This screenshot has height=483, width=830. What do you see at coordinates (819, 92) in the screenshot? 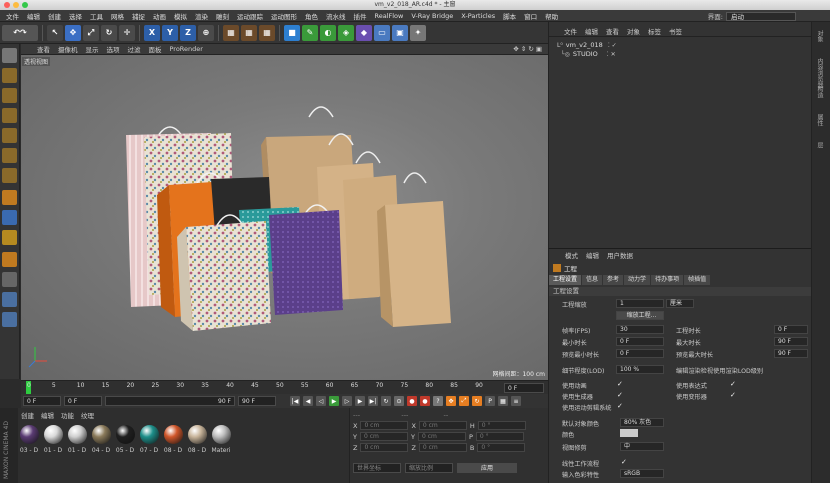
I see `side-tab: 构造` at bounding box center [819, 92].